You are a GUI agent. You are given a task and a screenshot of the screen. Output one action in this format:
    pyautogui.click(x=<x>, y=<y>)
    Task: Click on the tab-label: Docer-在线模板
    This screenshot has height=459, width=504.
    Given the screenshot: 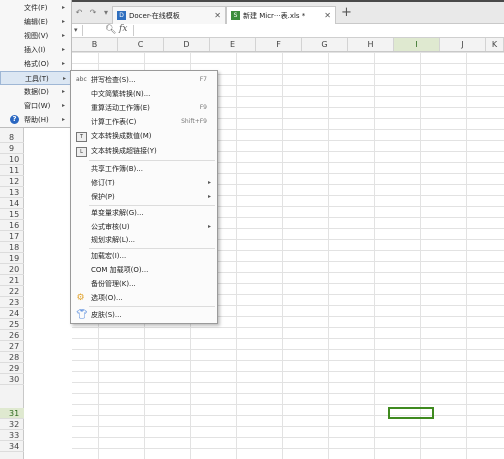 What is the action you would take?
    pyautogui.click(x=154, y=15)
    